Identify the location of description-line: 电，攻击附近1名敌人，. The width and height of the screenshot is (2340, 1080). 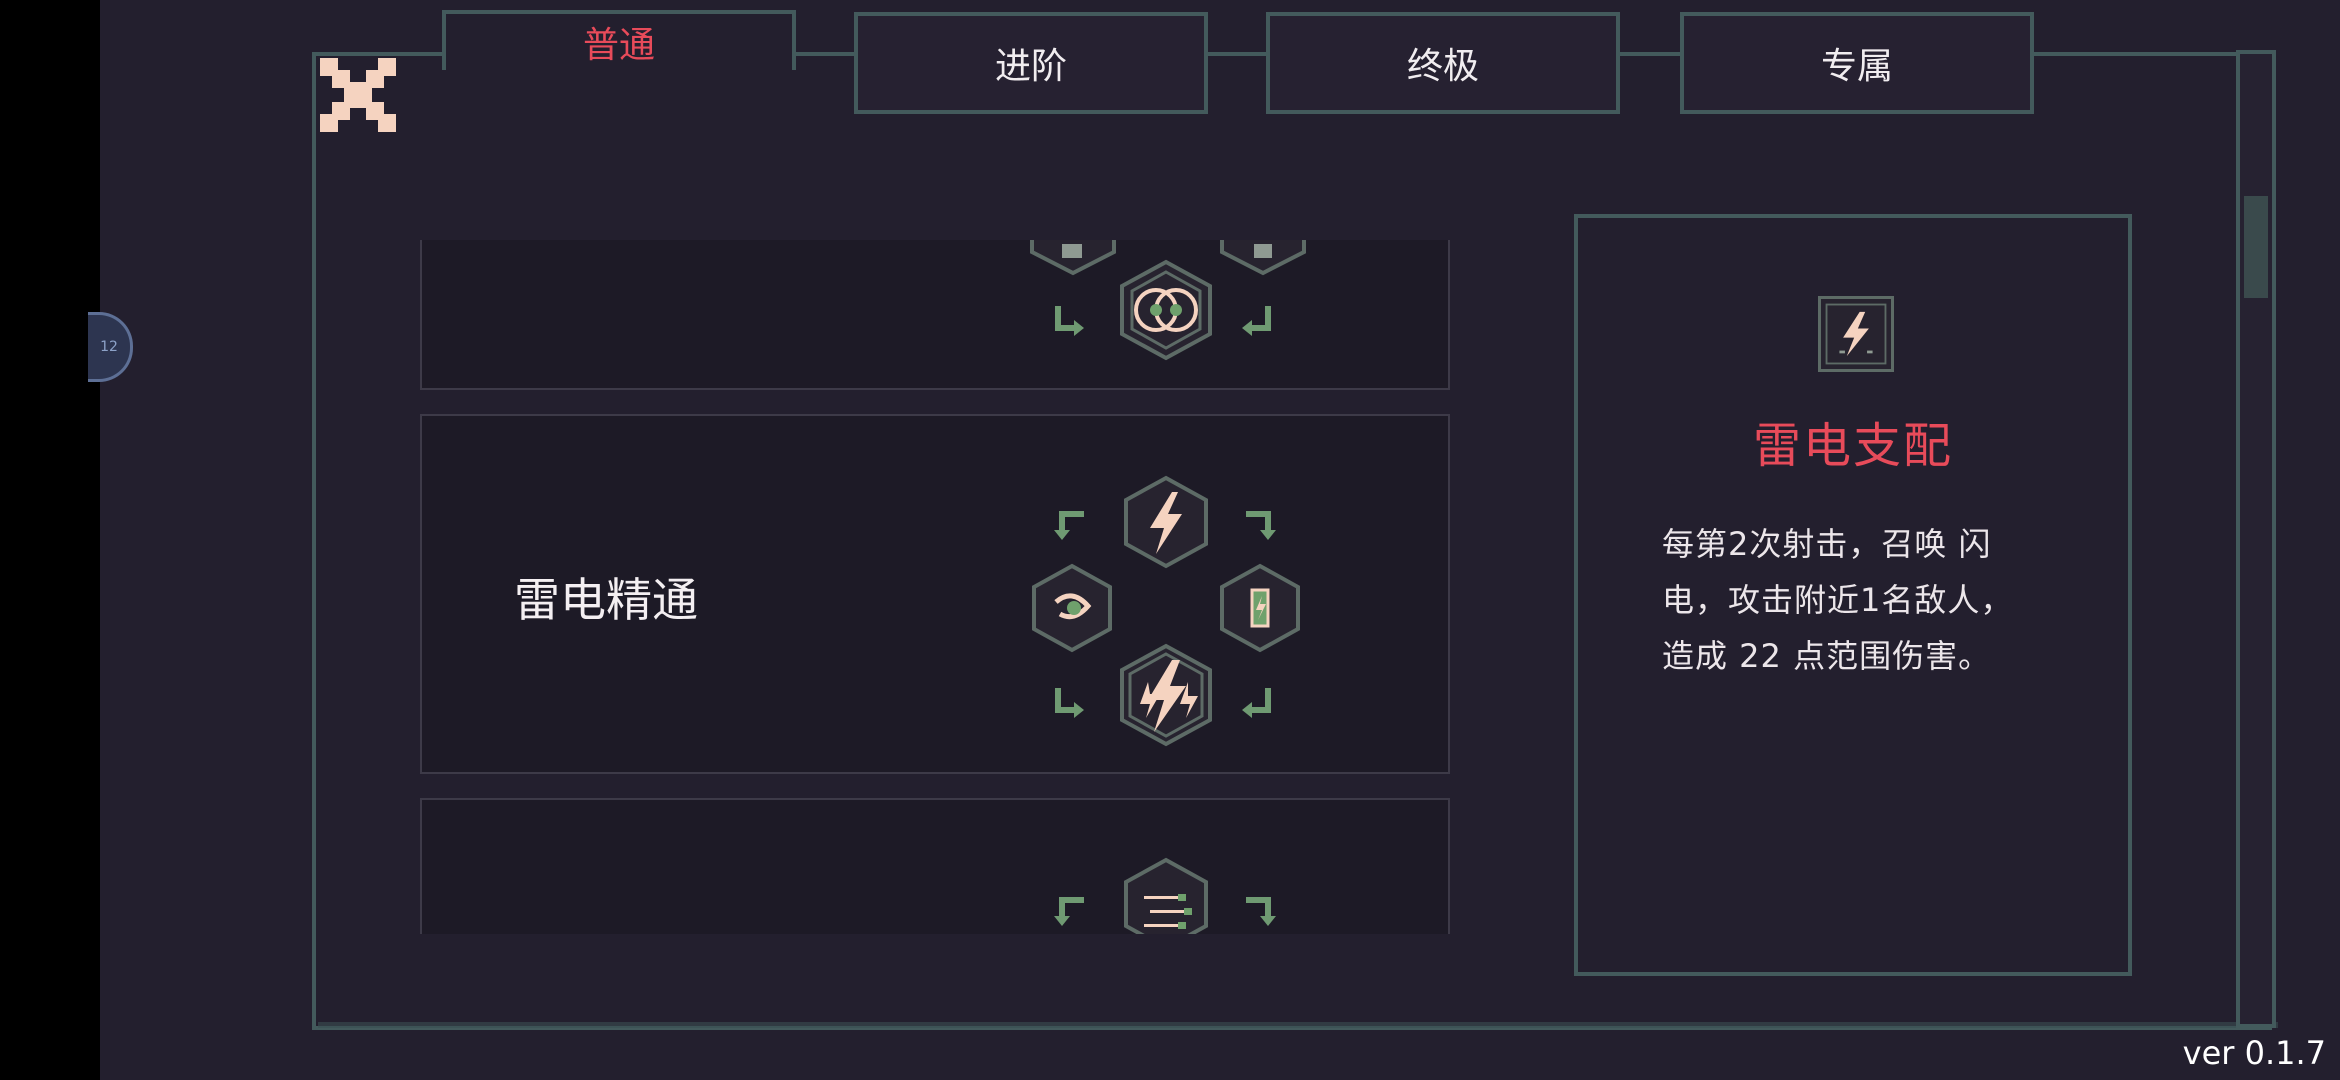
(1838, 600).